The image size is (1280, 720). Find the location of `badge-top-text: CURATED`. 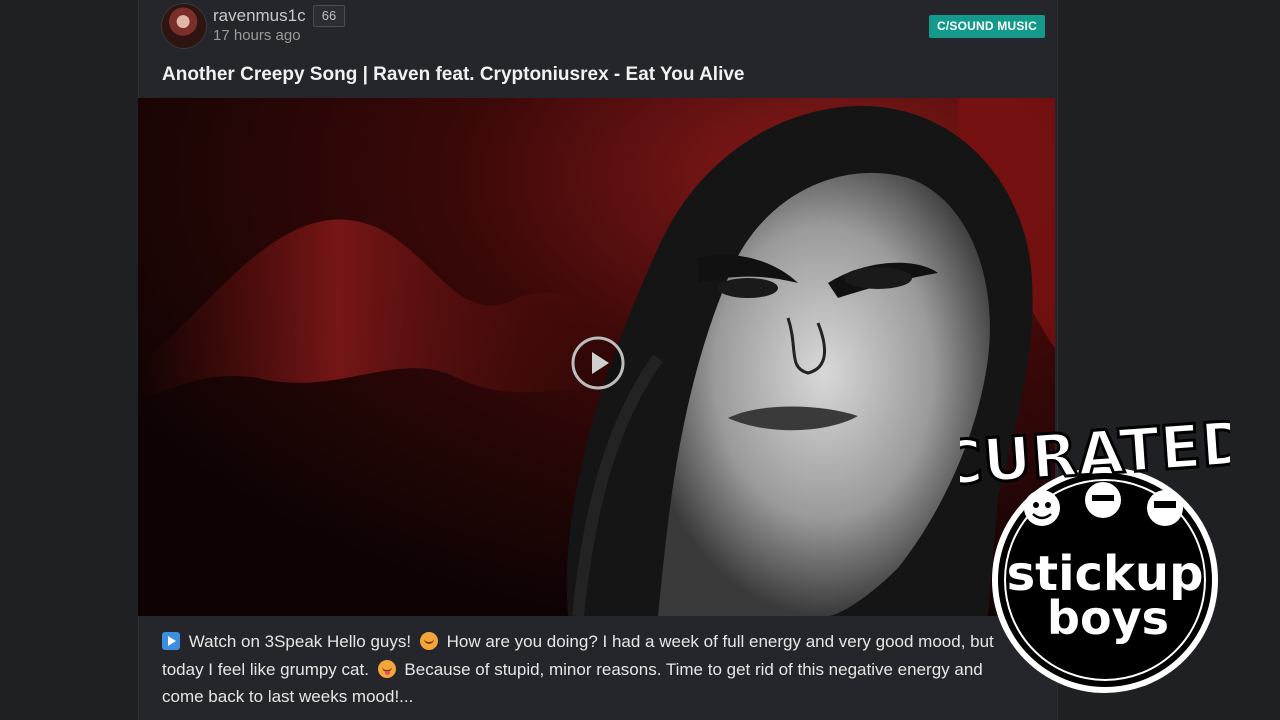

badge-top-text: CURATED is located at coordinates (1095, 454).